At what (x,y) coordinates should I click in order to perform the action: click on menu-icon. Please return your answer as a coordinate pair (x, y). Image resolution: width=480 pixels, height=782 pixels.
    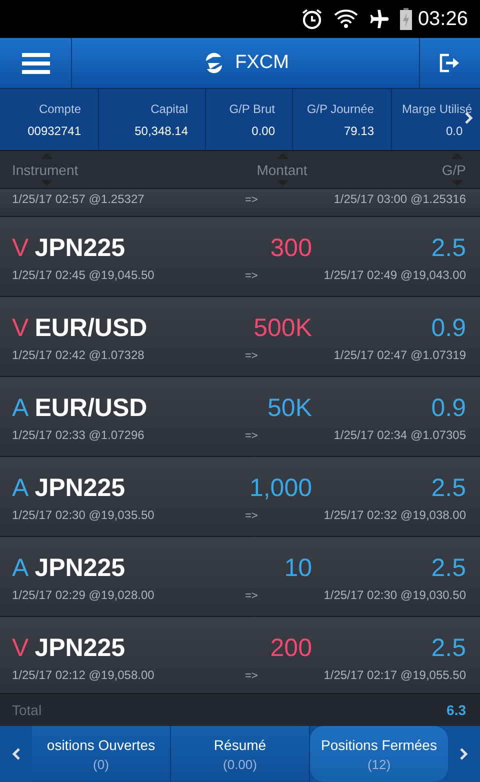
    Looking at the image, I should click on (36, 63).